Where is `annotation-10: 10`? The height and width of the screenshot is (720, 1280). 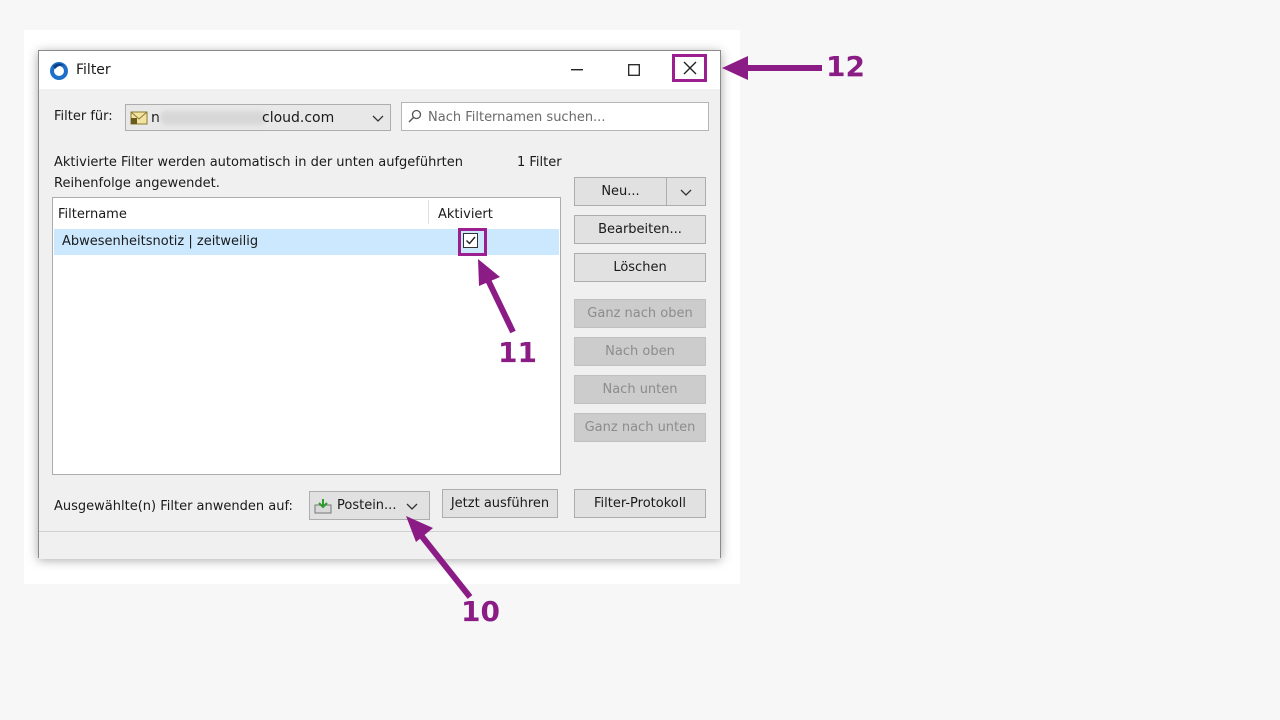 annotation-10: 10 is located at coordinates (480, 611).